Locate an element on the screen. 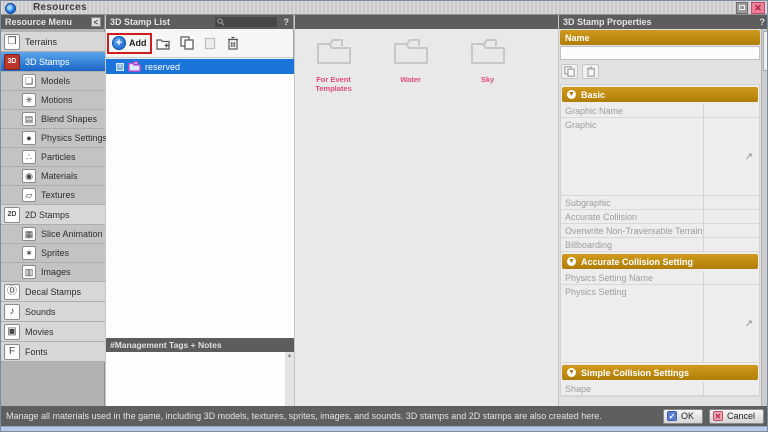  tree-item-reserved: + reserved is located at coordinates (200, 66).